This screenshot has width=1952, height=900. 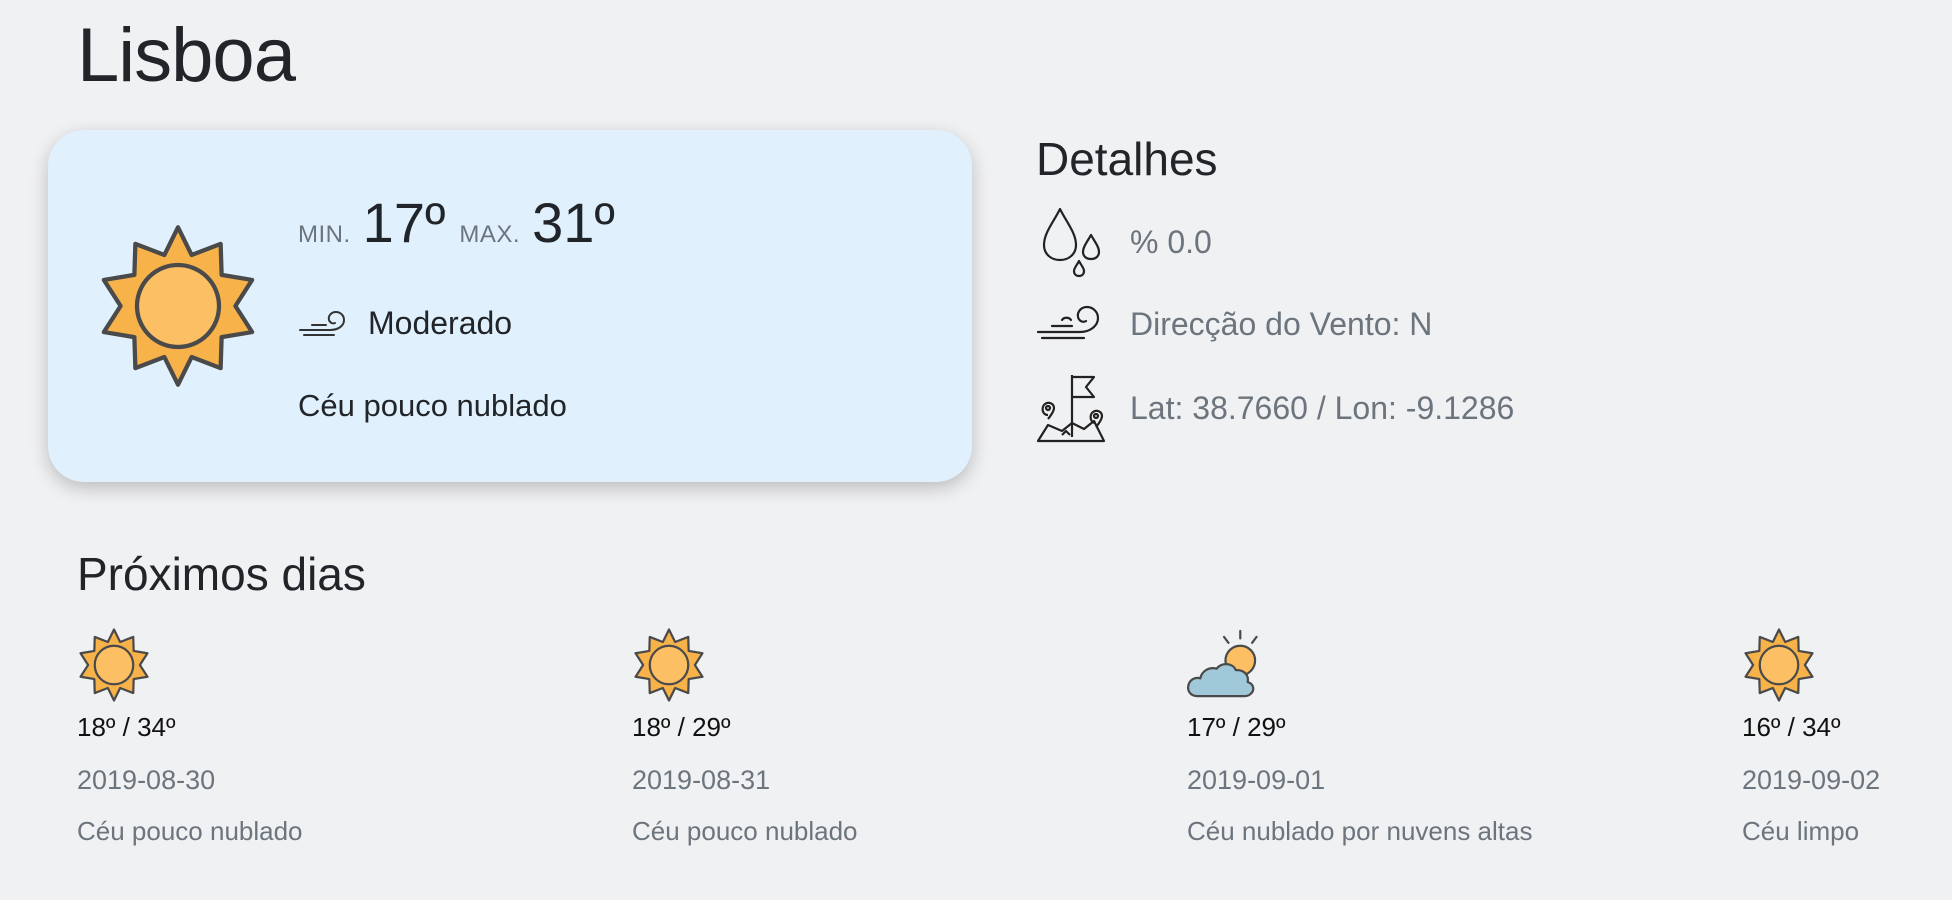 I want to click on raindrops-icon, so click(x=1071, y=242).